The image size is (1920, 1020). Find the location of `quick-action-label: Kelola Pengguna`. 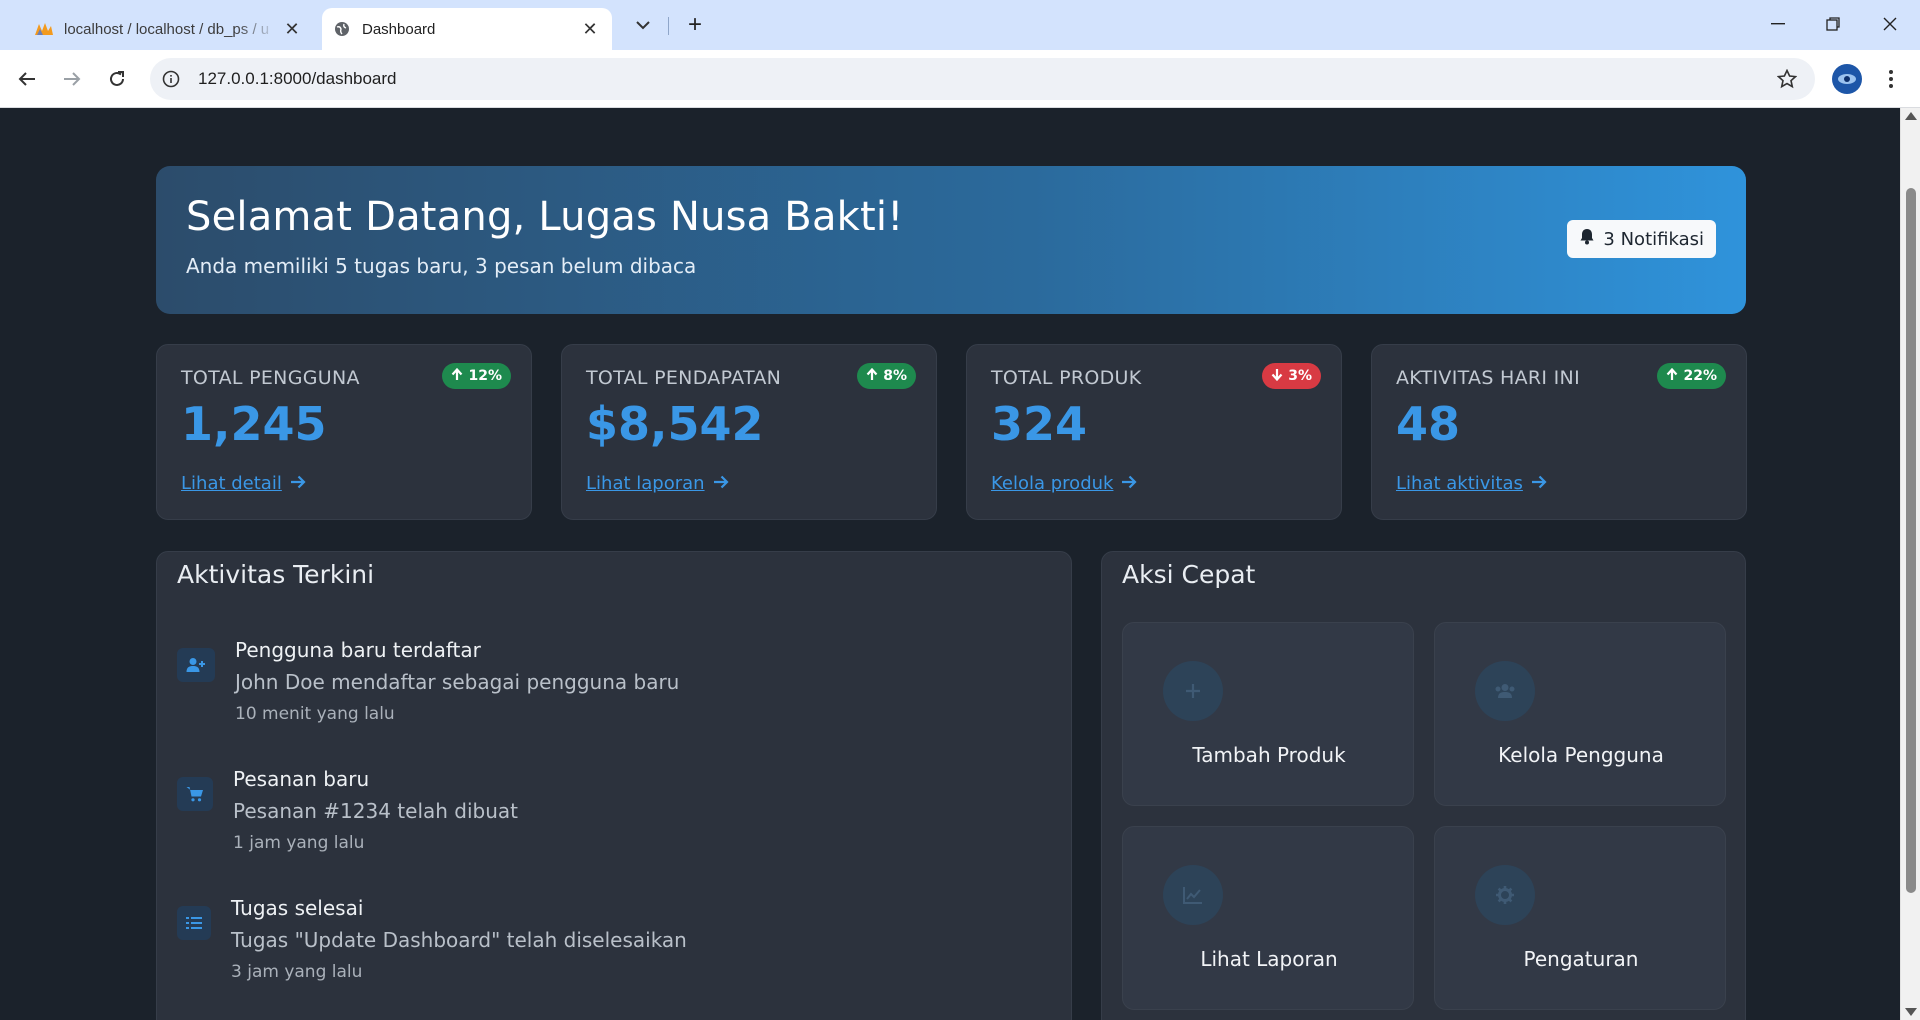

quick-action-label: Kelola Pengguna is located at coordinates (1581, 755).